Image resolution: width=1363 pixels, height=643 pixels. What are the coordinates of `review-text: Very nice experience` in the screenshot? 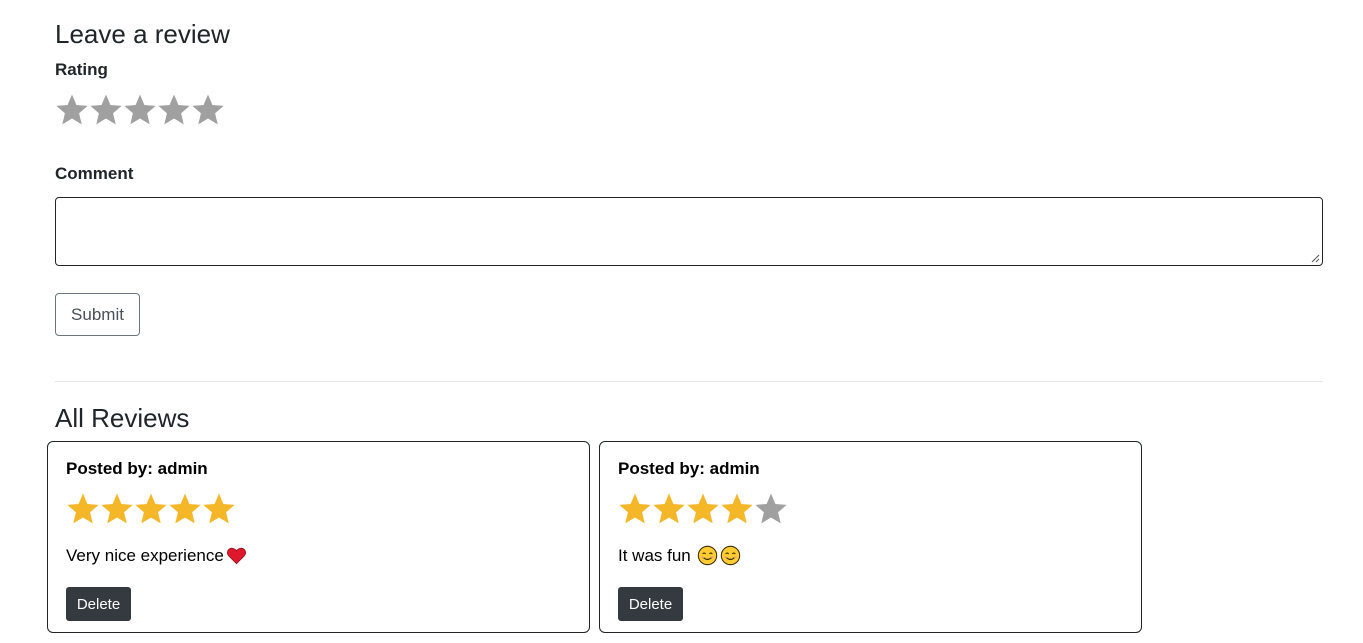 It's located at (156, 555).